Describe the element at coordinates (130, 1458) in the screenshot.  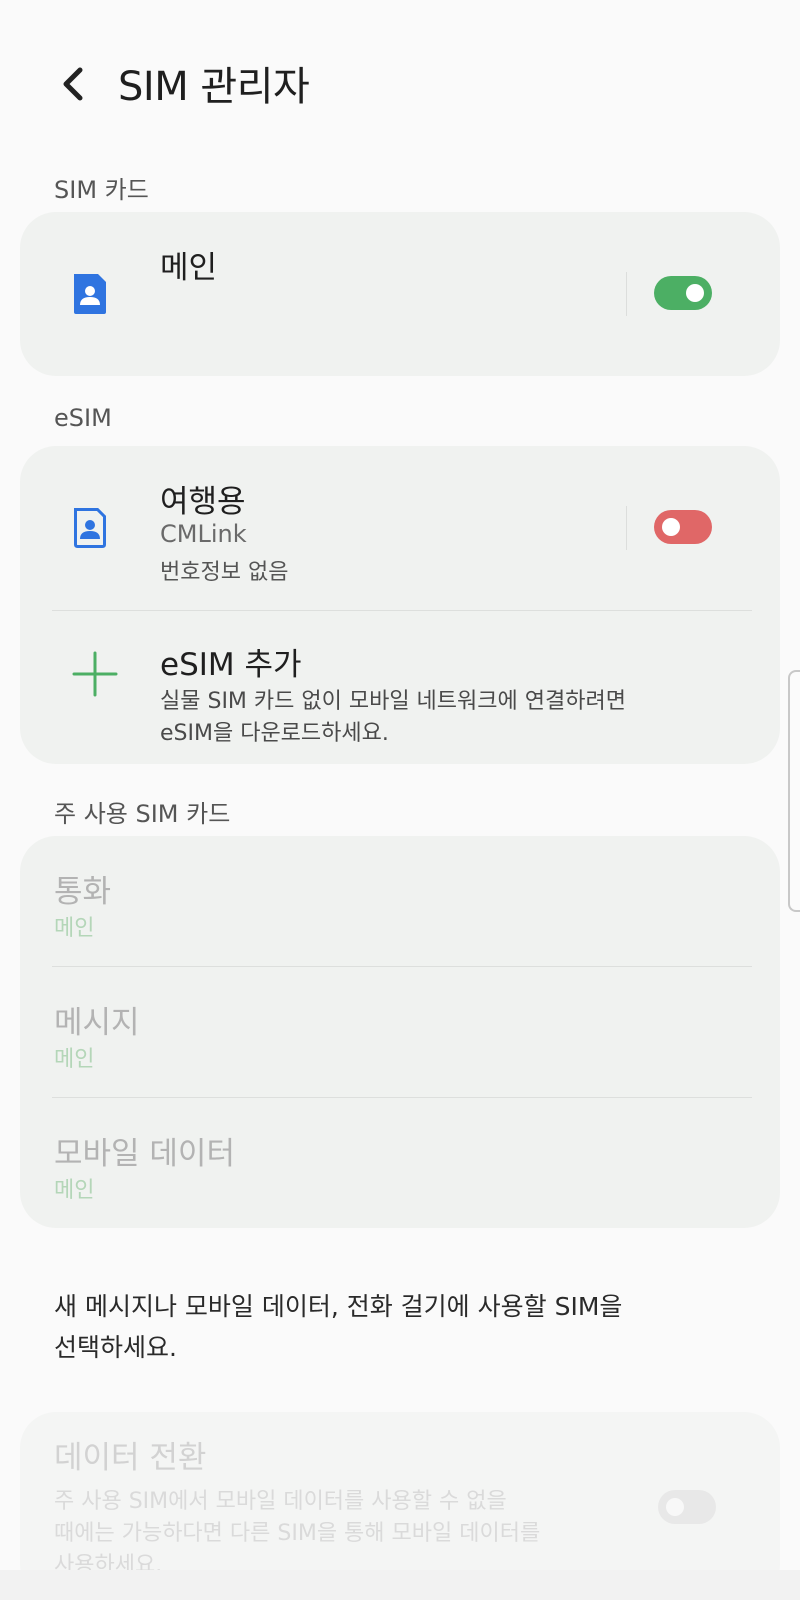
I see `data-switch-title: 데이터 전환` at that location.